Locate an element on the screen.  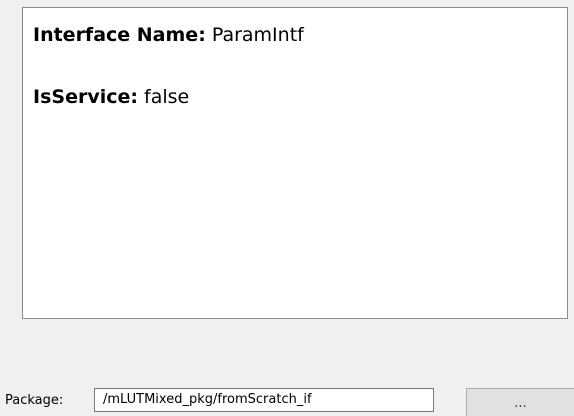
package-input: /mLUTMixed_pkg/fromScratch_if is located at coordinates (264, 400).